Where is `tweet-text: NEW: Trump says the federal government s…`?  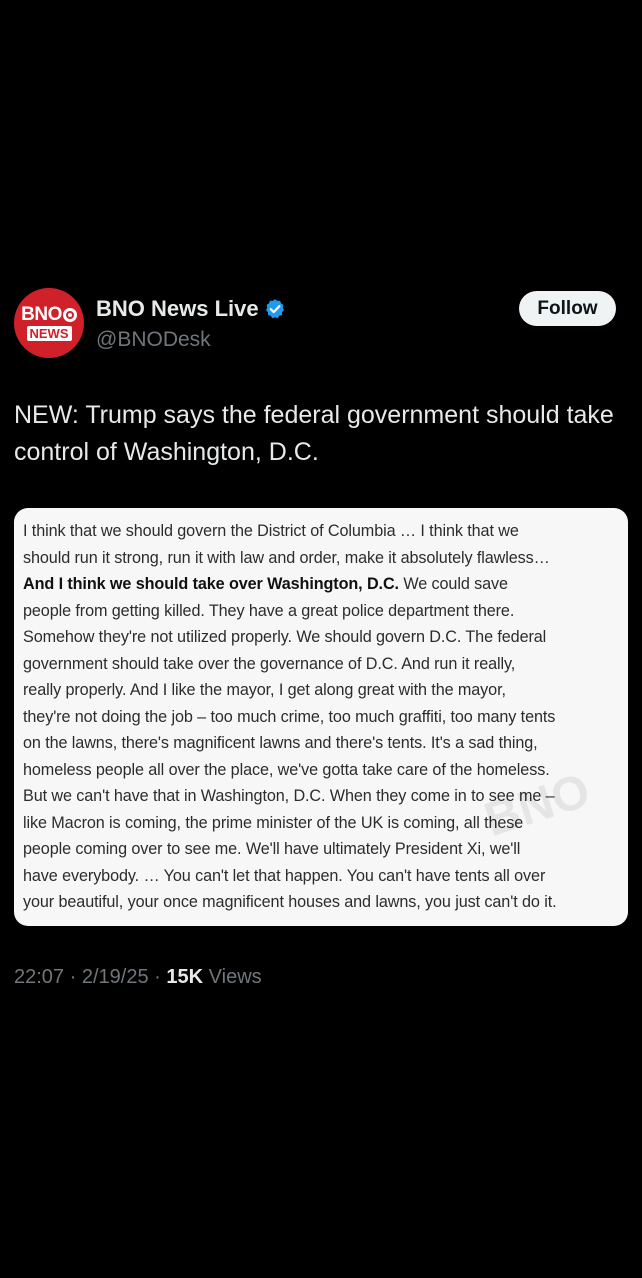
tweet-text: NEW: Trump says the federal government s… is located at coordinates (314, 433).